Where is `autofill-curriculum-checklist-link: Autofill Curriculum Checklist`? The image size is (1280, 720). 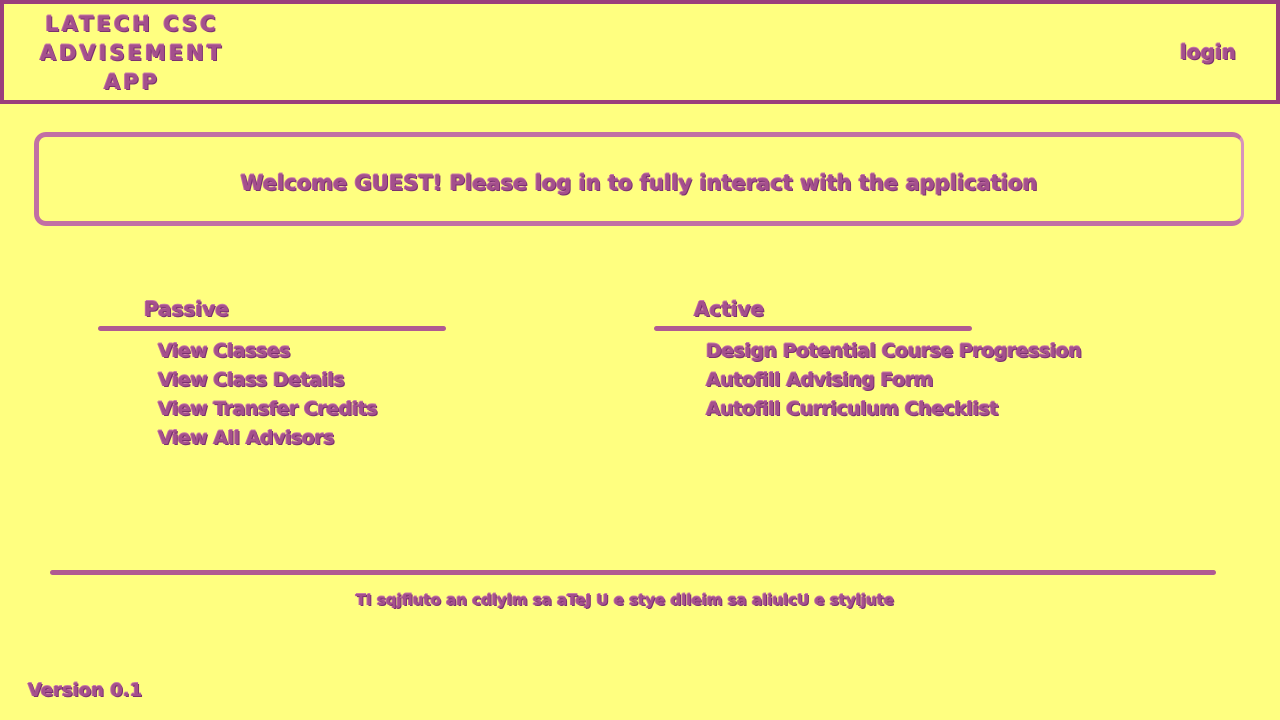
autofill-curriculum-checklist-link: Autofill Curriculum Checklist is located at coordinates (852, 409).